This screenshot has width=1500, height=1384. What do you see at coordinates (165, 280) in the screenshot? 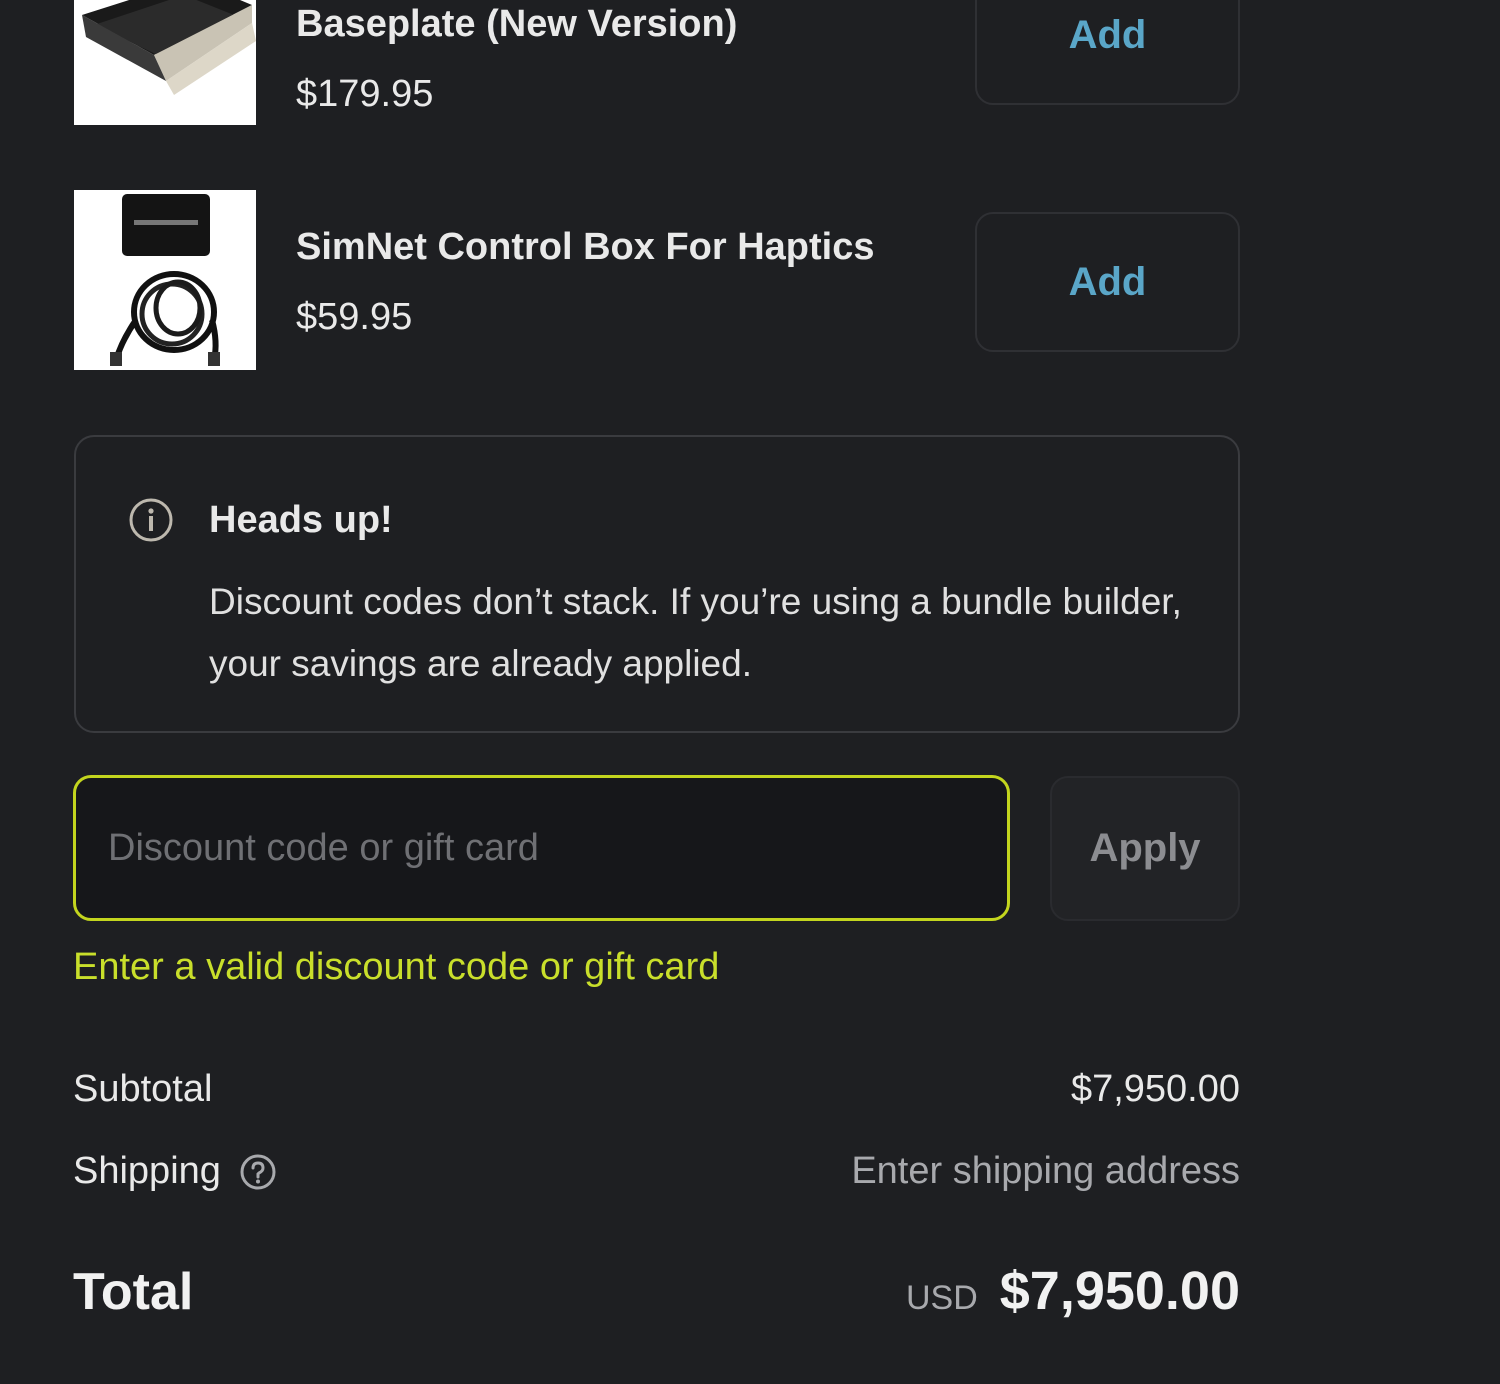
I see `product-image-control-box` at bounding box center [165, 280].